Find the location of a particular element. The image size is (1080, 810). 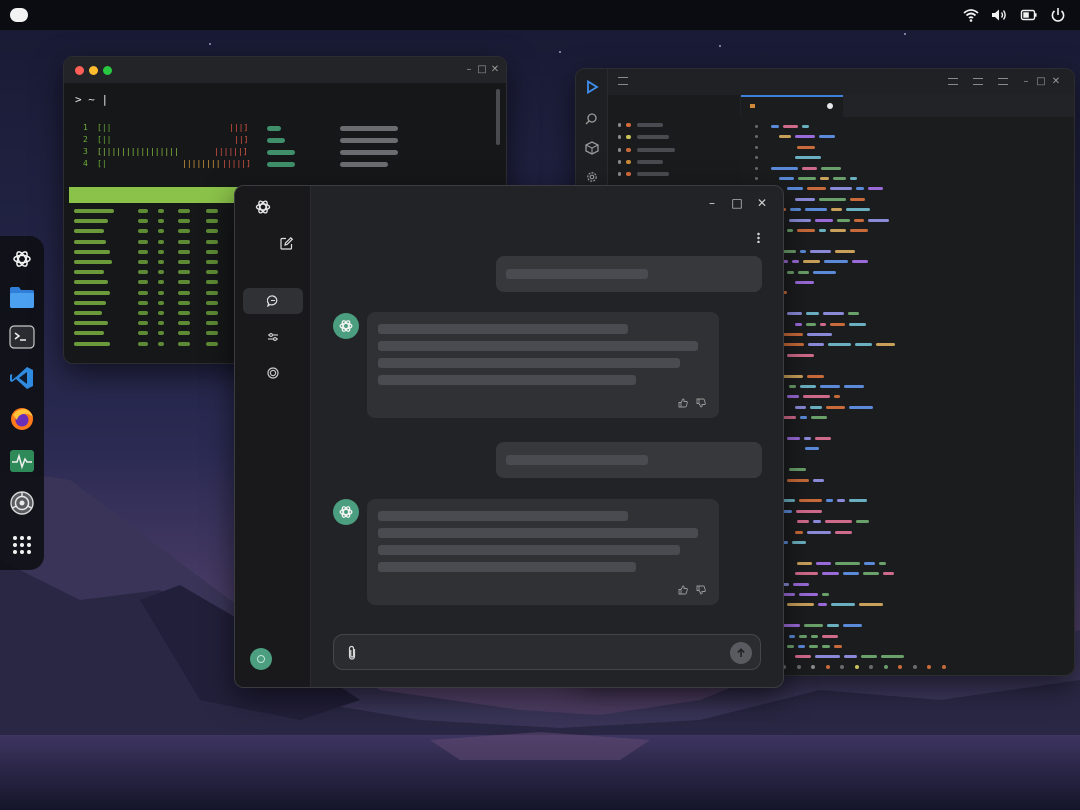

app-grid-dock-item is located at coordinates (22, 545).